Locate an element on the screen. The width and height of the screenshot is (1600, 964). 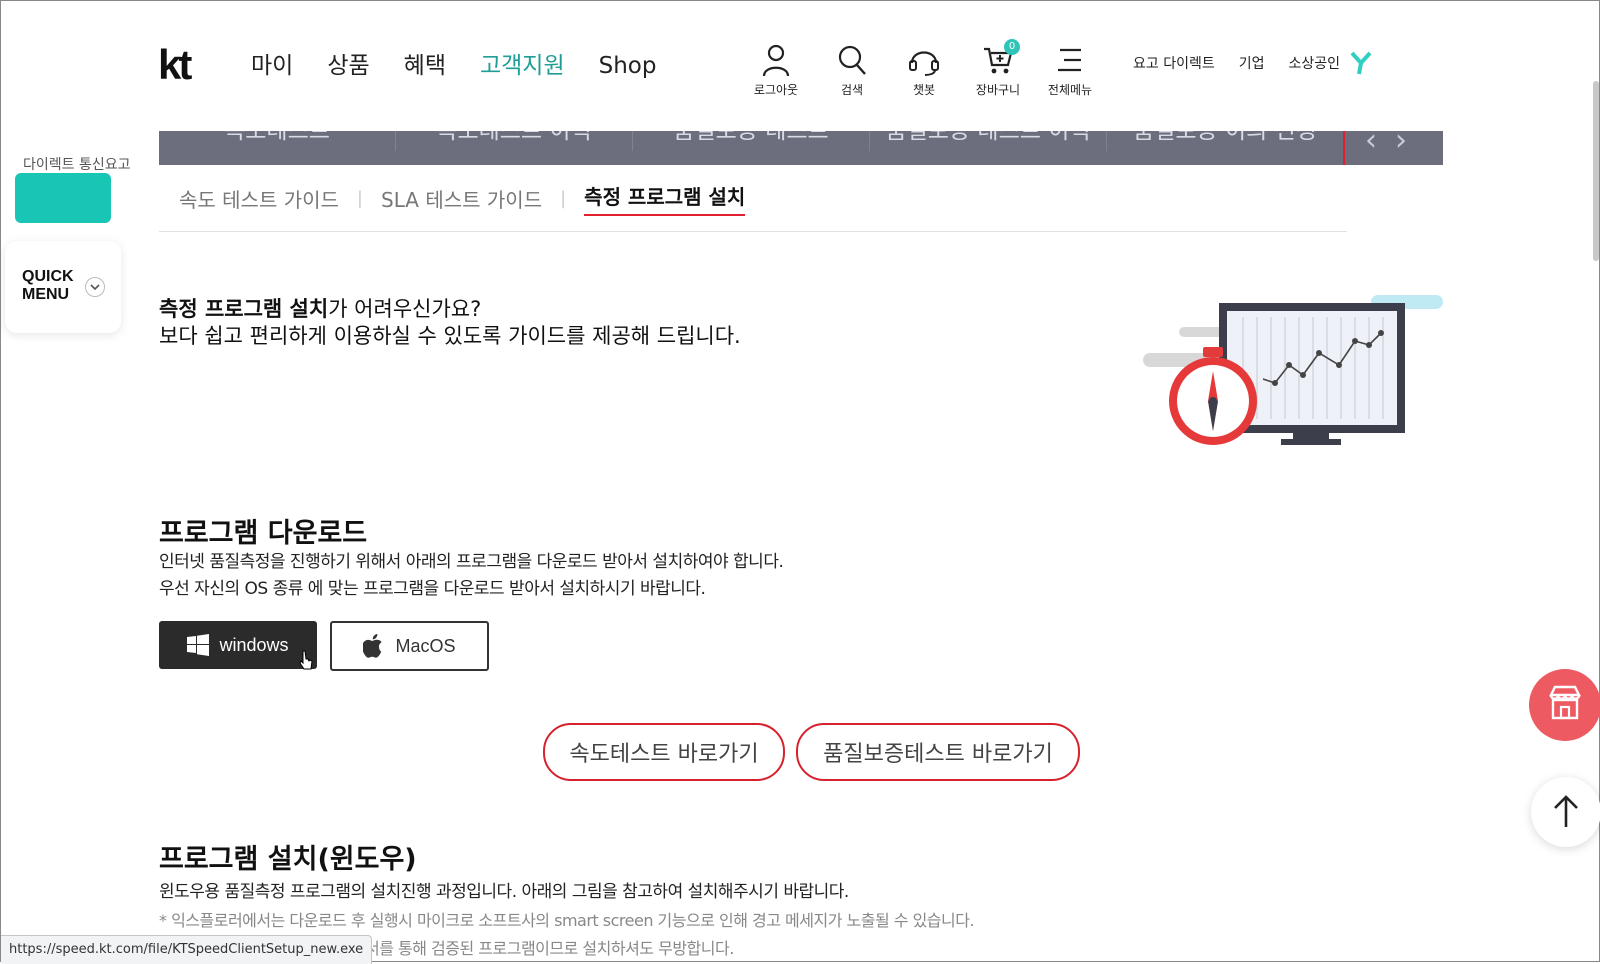
nav-my: 마이 is located at coordinates (272, 66).